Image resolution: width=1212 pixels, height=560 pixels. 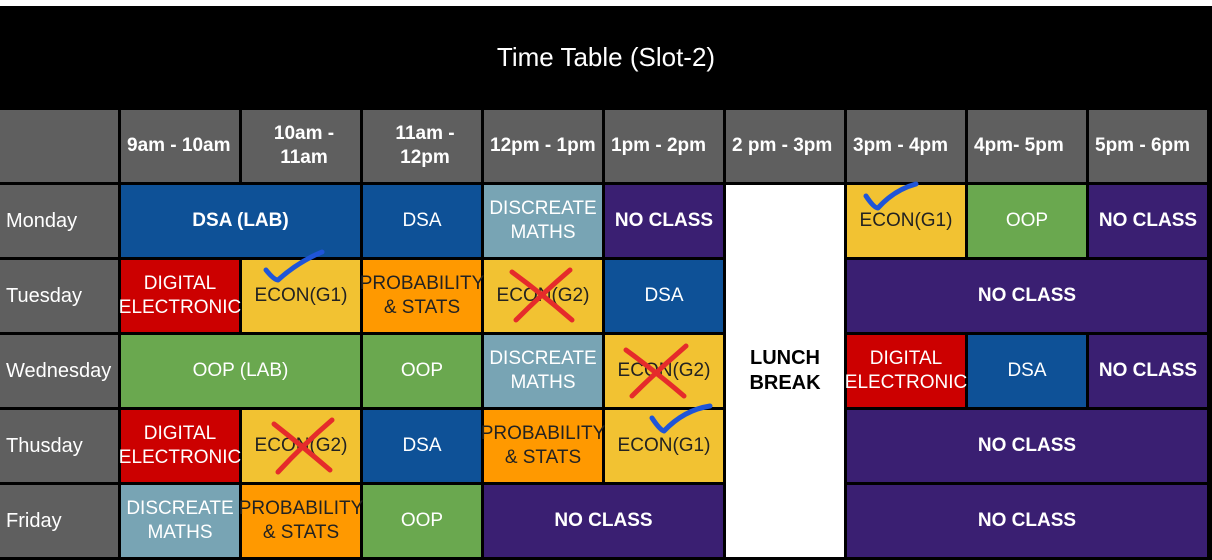 What do you see at coordinates (59, 371) in the screenshot?
I see `day-label-wednesday: Wednesday` at bounding box center [59, 371].